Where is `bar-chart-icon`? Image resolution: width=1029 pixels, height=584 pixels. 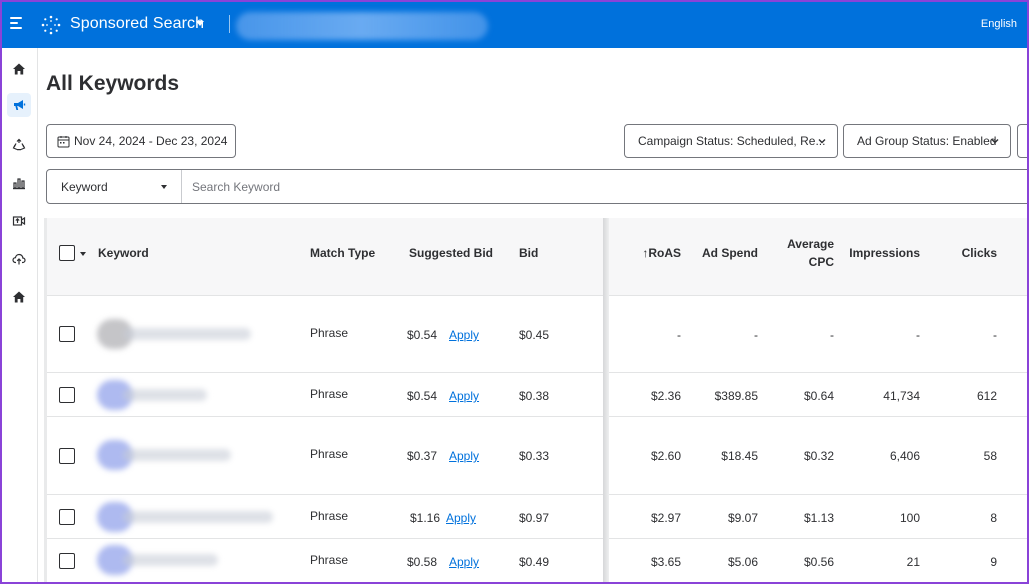
bar-chart-icon is located at coordinates (19, 184).